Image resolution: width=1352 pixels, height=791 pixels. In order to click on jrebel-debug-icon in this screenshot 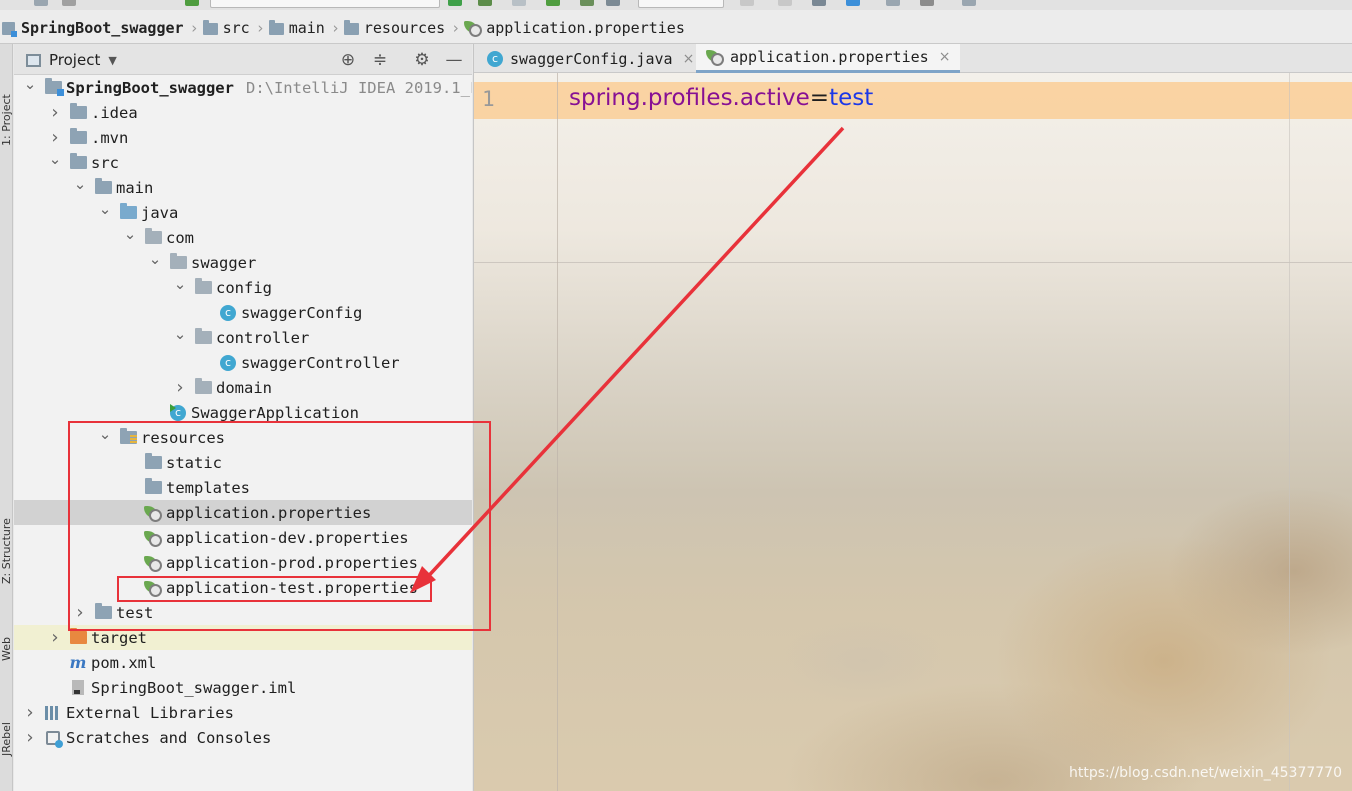, I will do `click(613, 3)`.